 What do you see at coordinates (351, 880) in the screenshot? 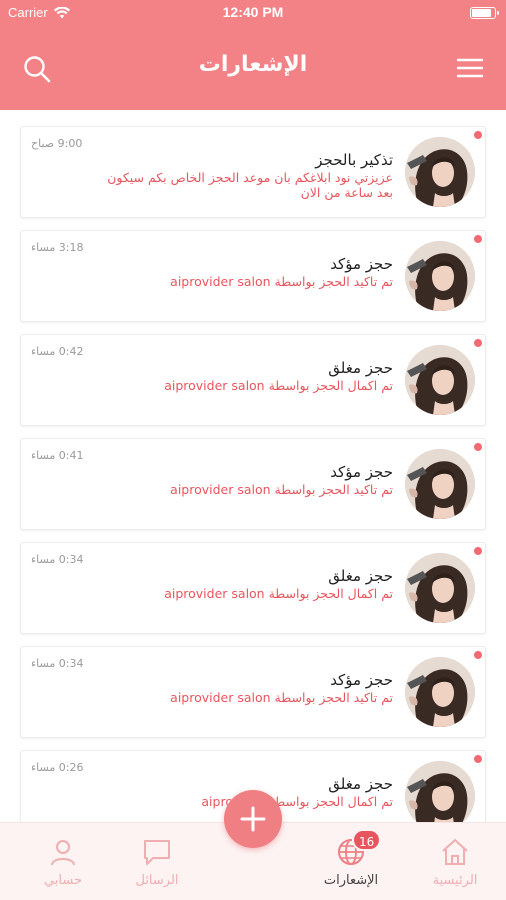
I see `tab-notifications-label: الإشعارات` at bounding box center [351, 880].